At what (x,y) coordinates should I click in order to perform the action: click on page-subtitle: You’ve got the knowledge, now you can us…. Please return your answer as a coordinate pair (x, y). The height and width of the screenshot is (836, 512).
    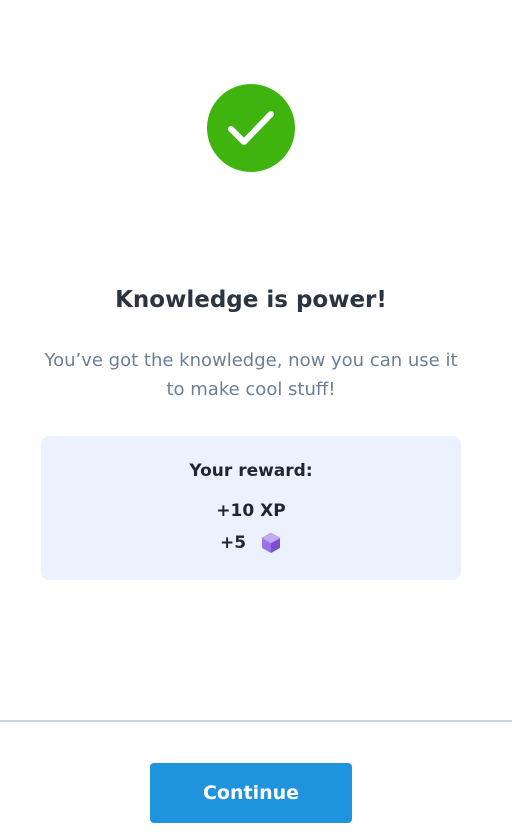
    Looking at the image, I should click on (251, 375).